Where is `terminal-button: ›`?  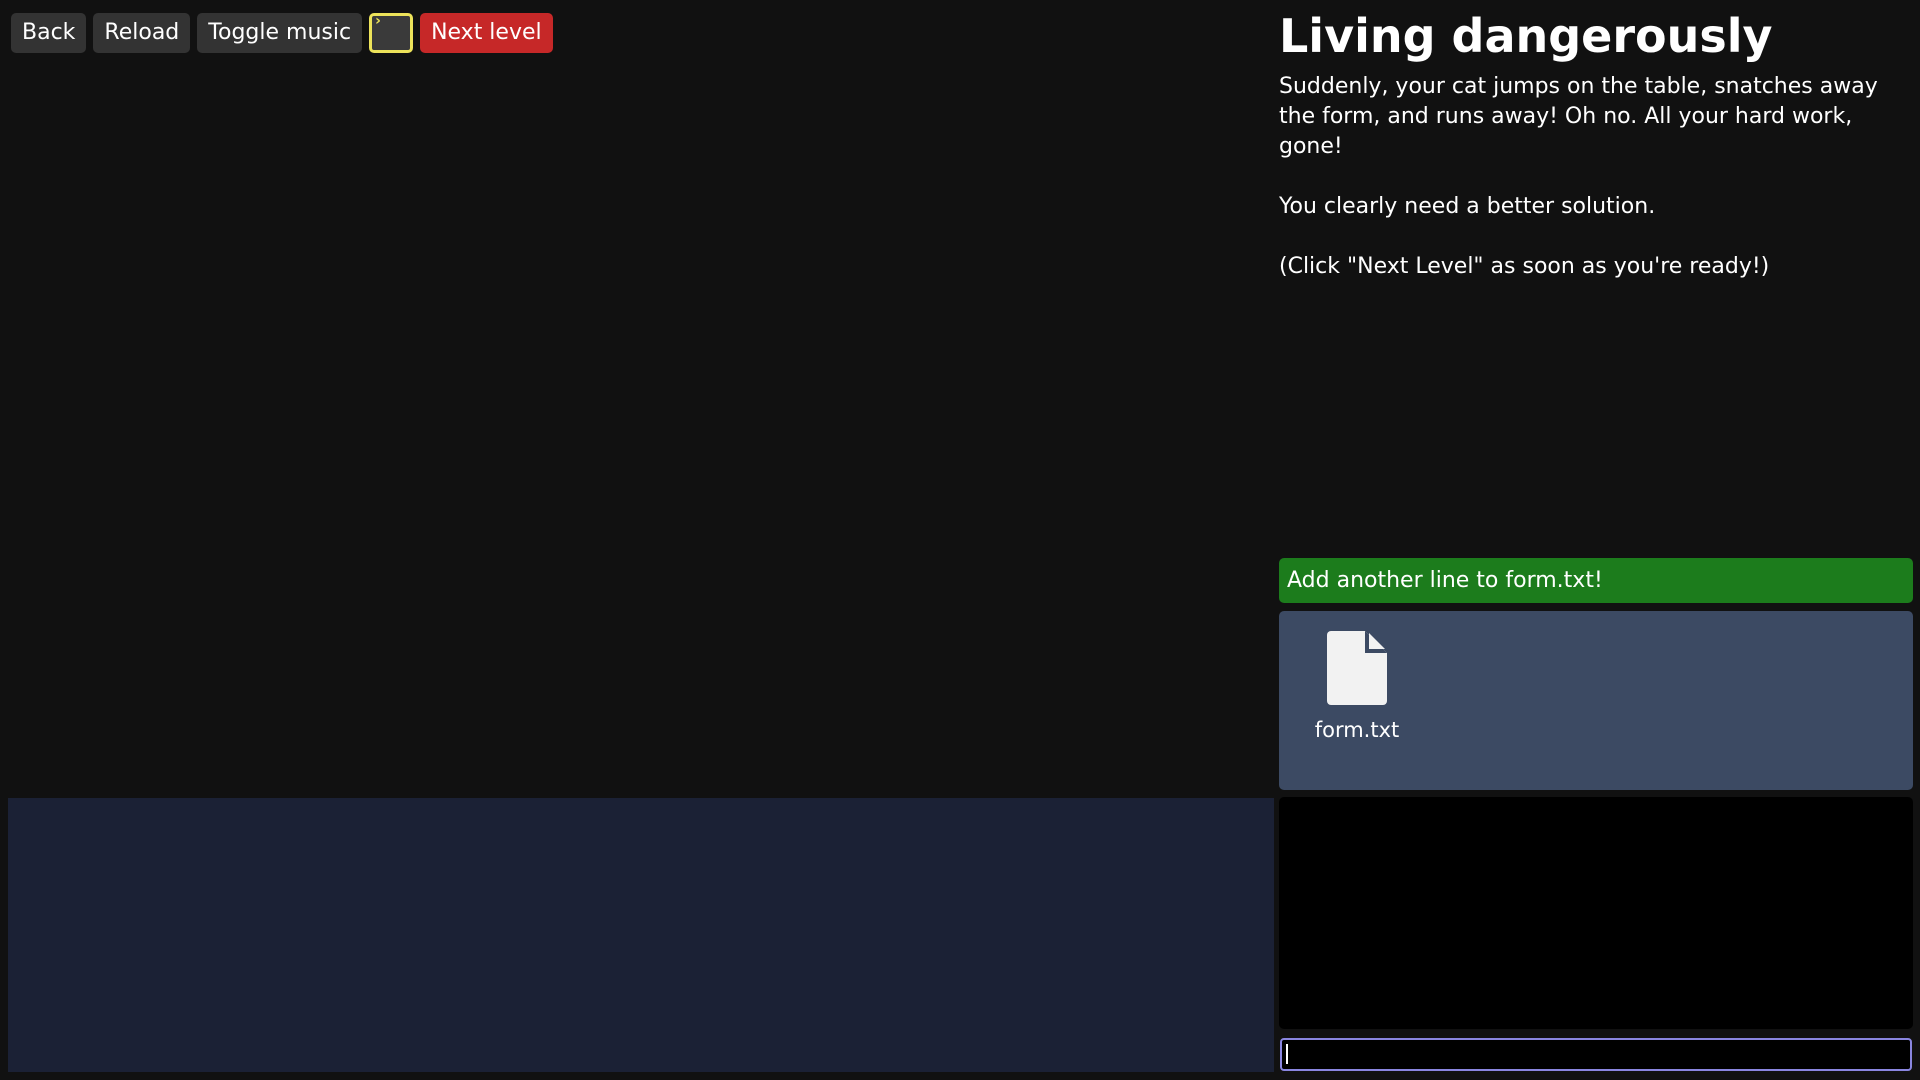 terminal-button: › is located at coordinates (391, 33).